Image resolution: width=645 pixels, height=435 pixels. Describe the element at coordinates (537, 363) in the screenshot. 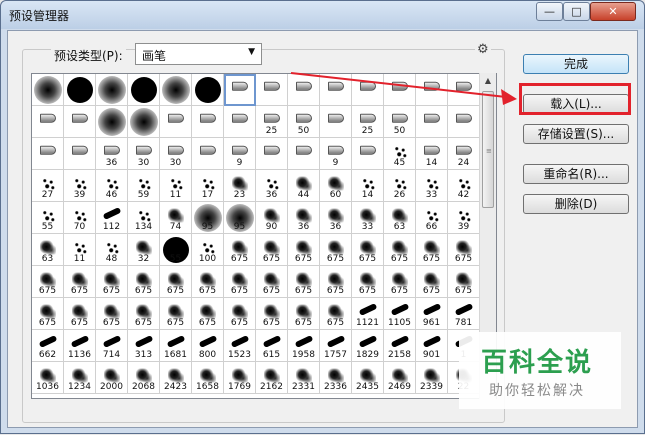

I see `watermark-logo: 百科全说` at that location.